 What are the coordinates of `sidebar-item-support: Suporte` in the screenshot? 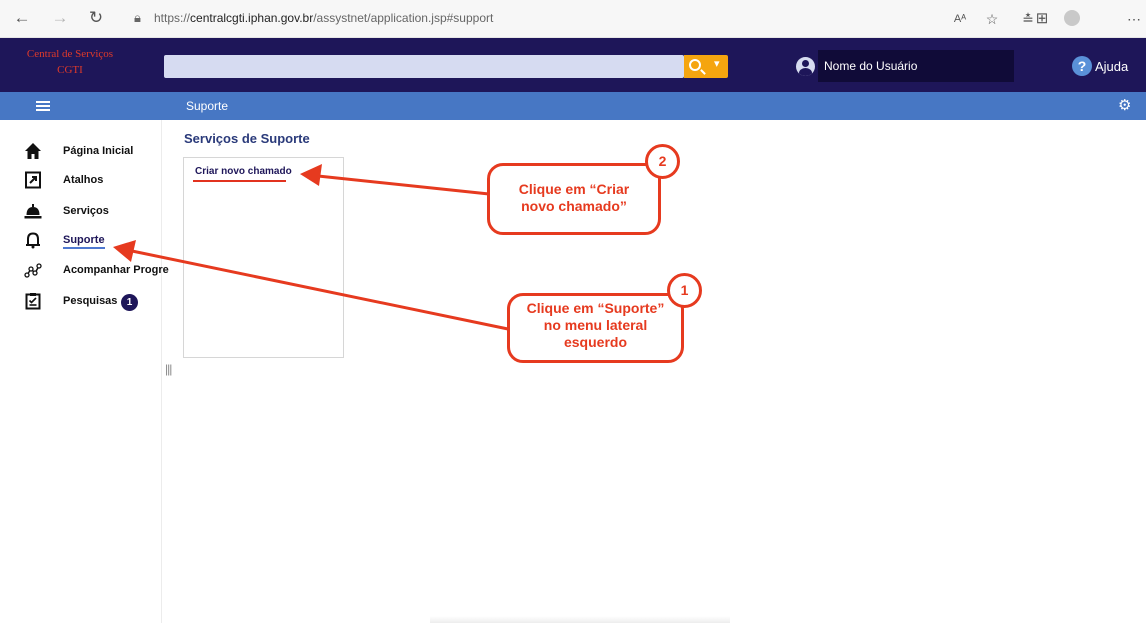 It's located at (92, 241).